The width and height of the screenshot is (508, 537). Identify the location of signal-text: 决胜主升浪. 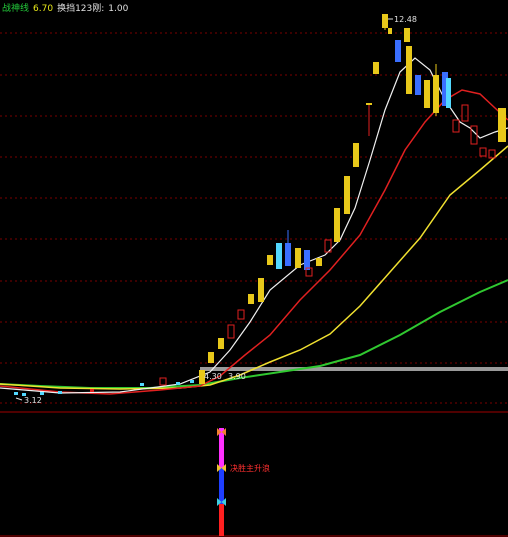
(250, 468).